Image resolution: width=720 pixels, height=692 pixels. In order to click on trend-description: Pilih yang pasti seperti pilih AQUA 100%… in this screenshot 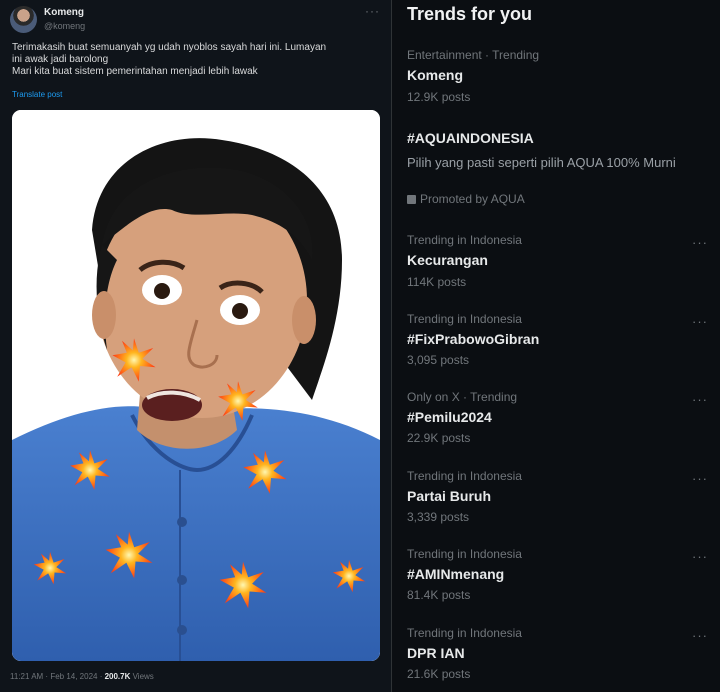, I will do `click(541, 162)`.